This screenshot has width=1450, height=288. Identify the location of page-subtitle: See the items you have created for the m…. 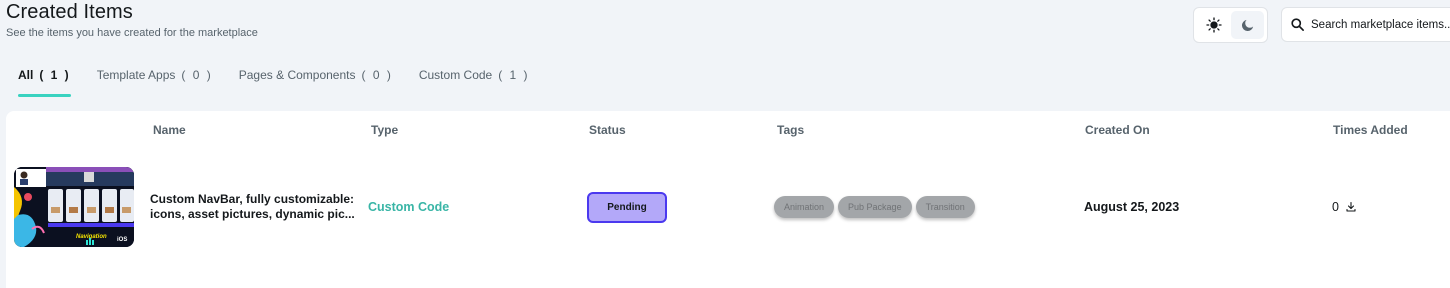
(132, 33).